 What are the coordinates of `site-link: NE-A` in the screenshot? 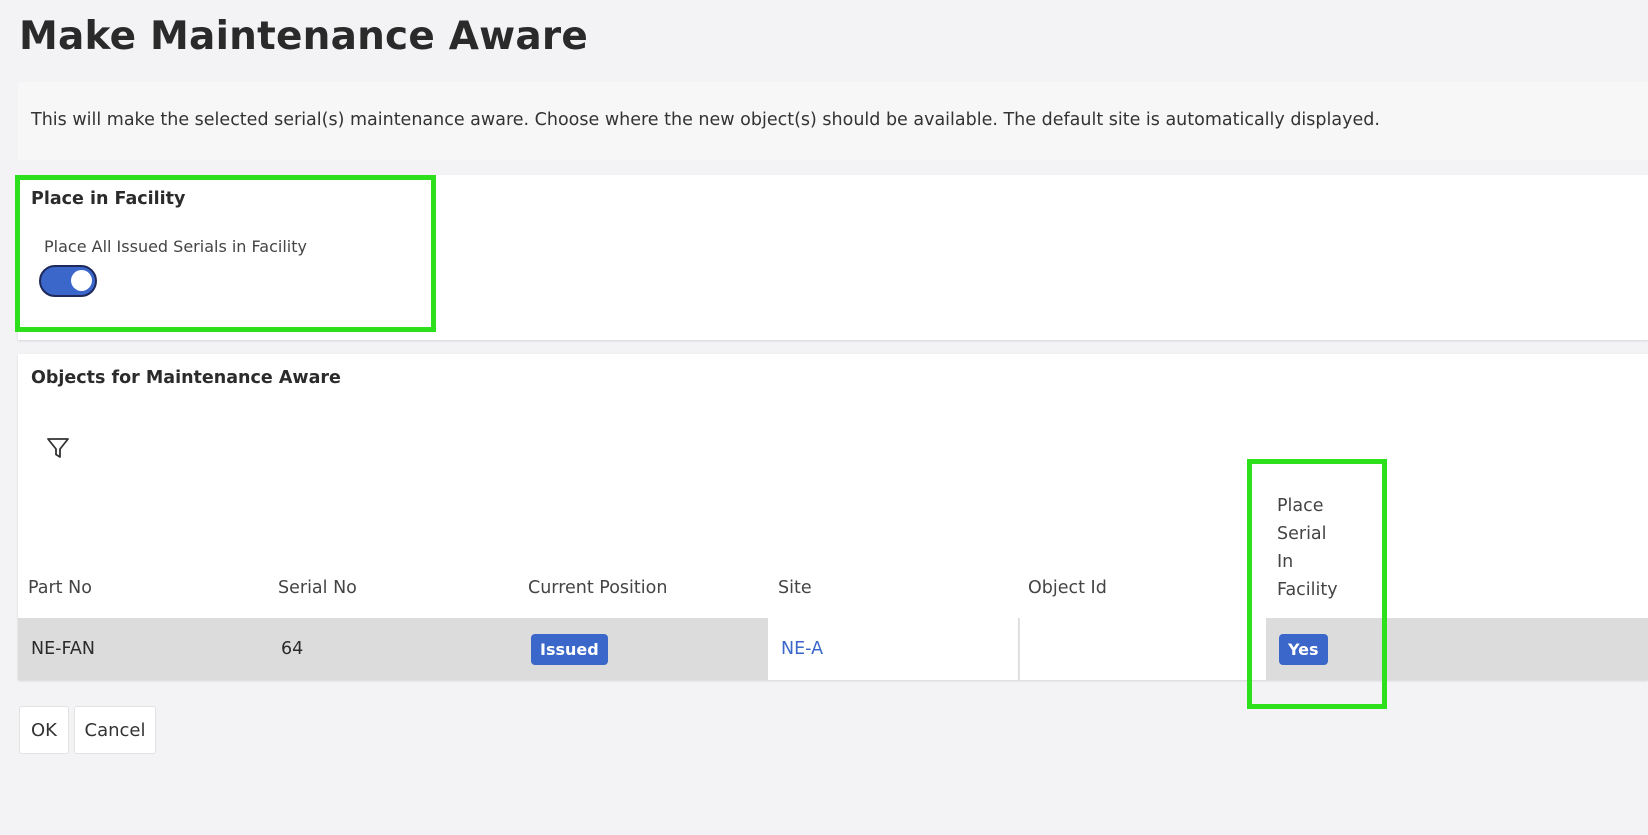 It's located at (802, 649).